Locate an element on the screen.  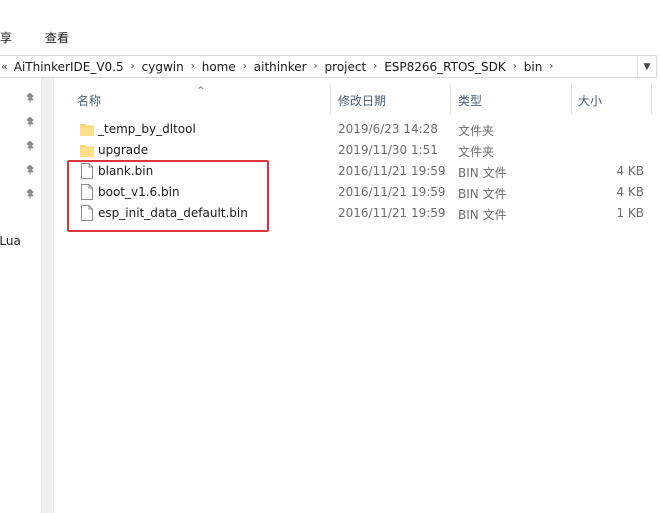
file-name: upgrade is located at coordinates (123, 150).